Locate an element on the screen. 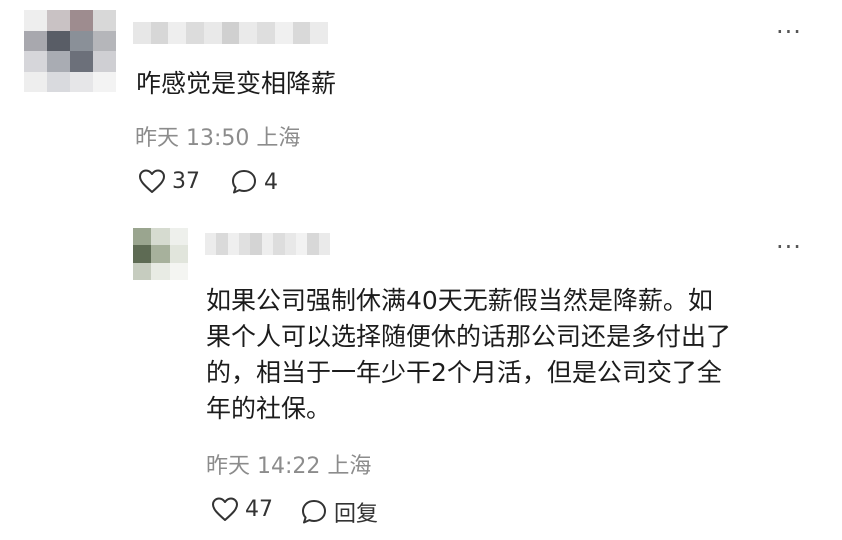  reply-count: 4 is located at coordinates (271, 182).